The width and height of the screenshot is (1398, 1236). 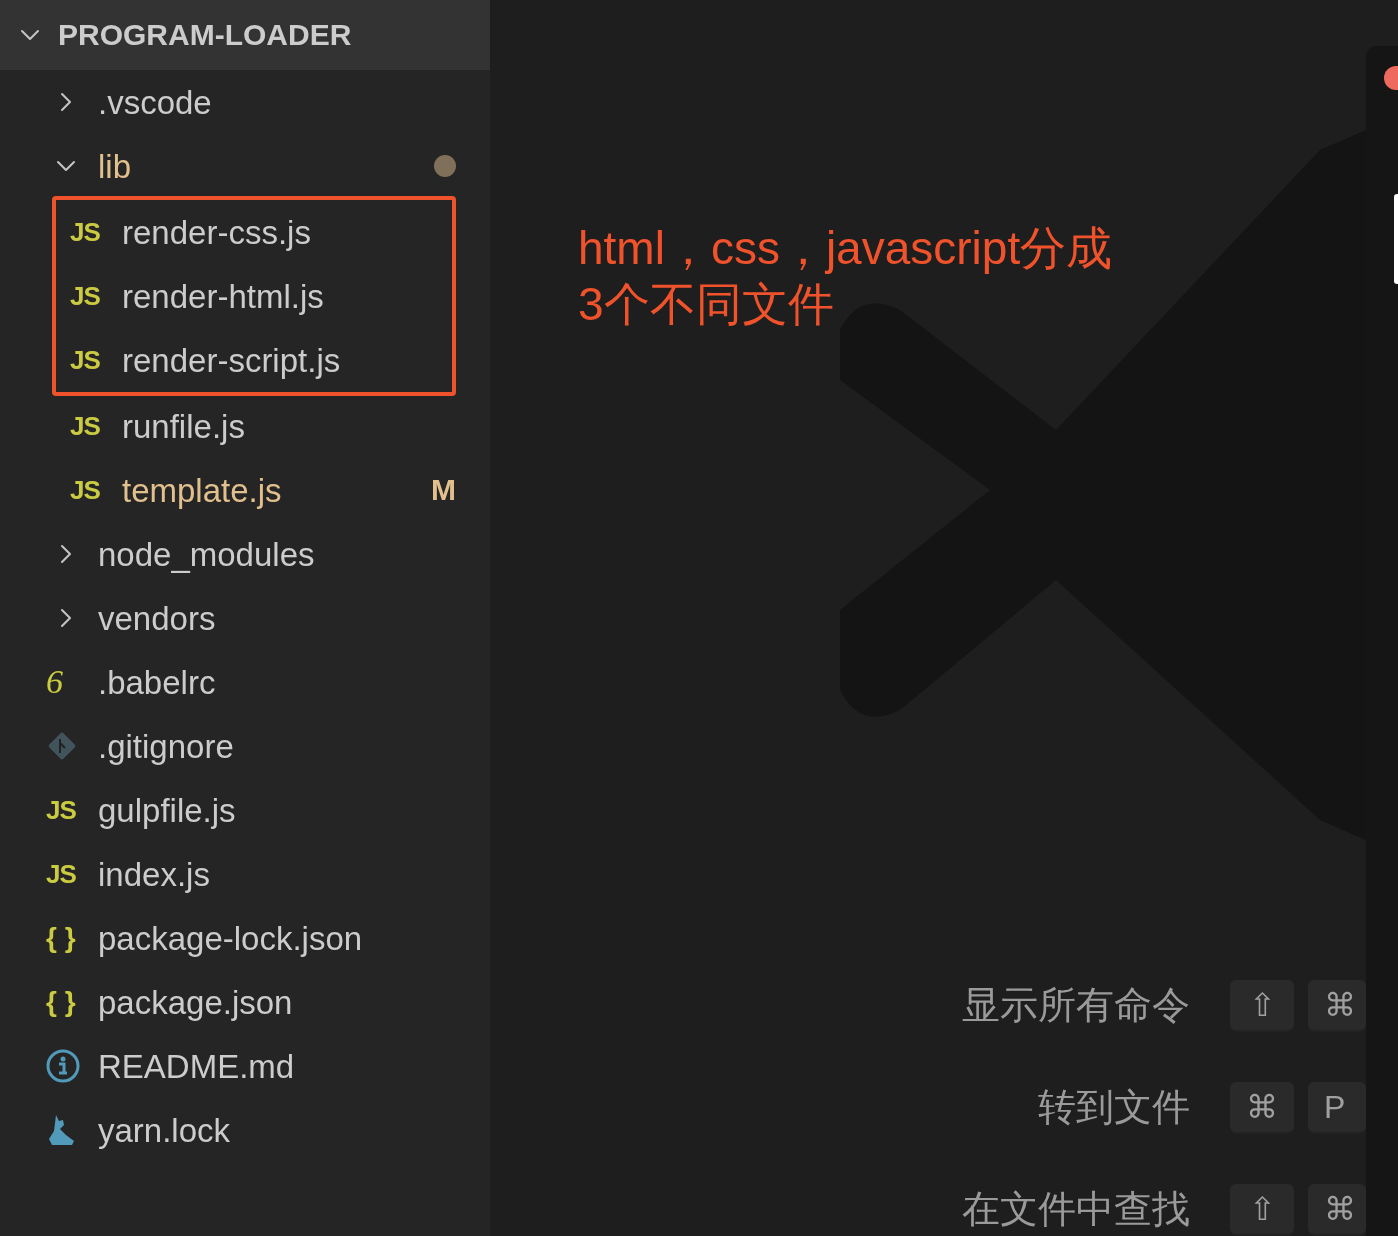 What do you see at coordinates (443, 490) in the screenshot?
I see `modified-label: M` at bounding box center [443, 490].